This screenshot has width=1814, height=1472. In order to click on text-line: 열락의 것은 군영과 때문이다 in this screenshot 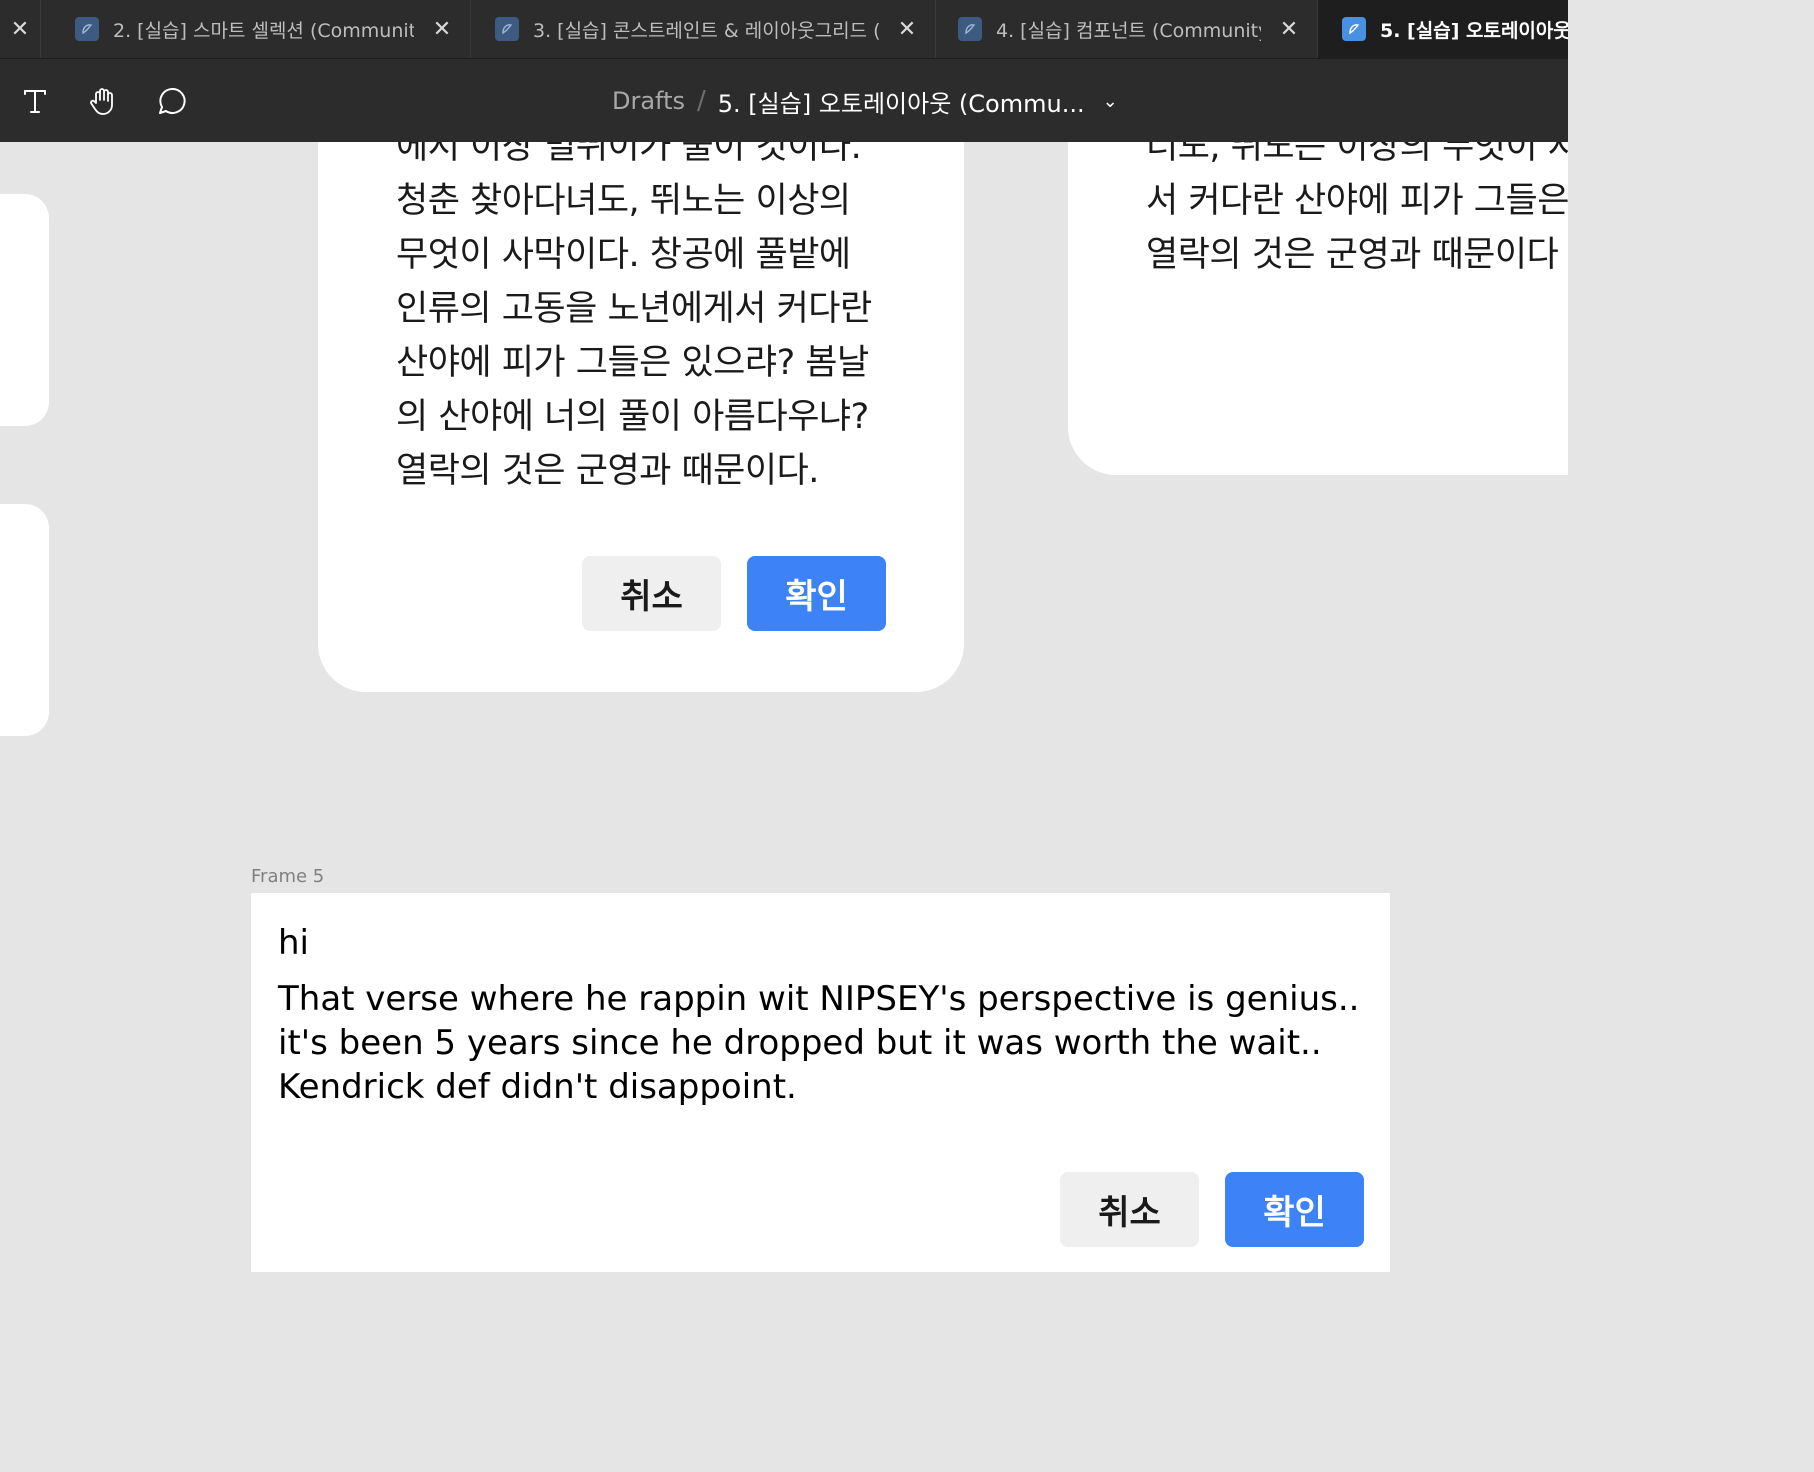, I will do `click(1352, 255)`.